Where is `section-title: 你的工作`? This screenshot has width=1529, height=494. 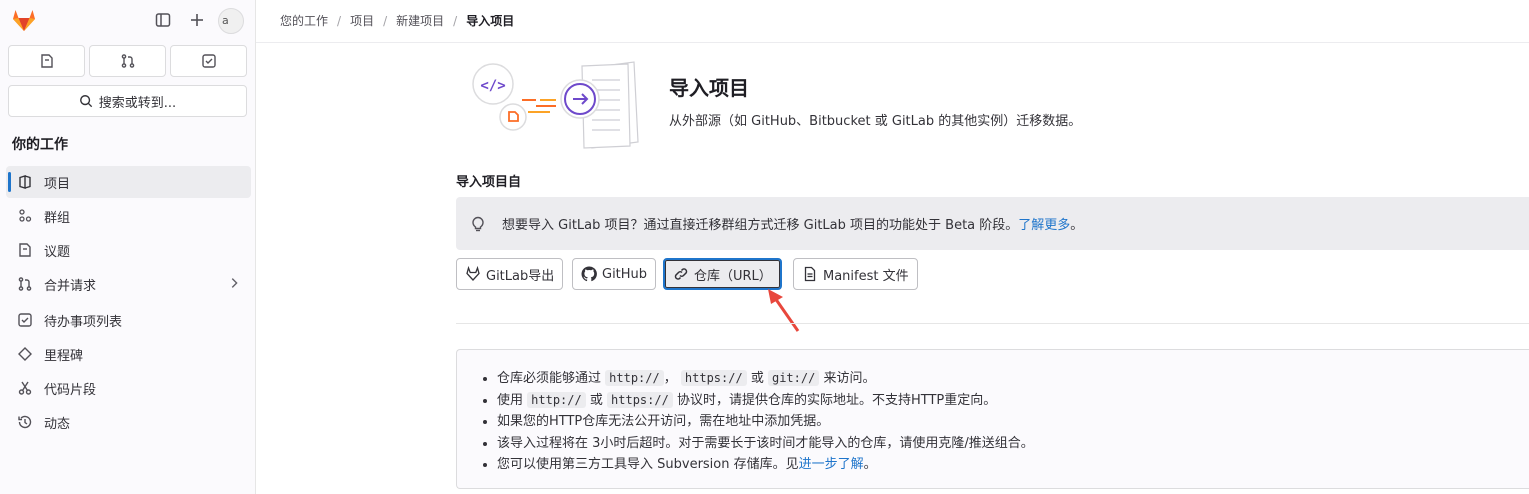 section-title: 你的工作 is located at coordinates (40, 145).